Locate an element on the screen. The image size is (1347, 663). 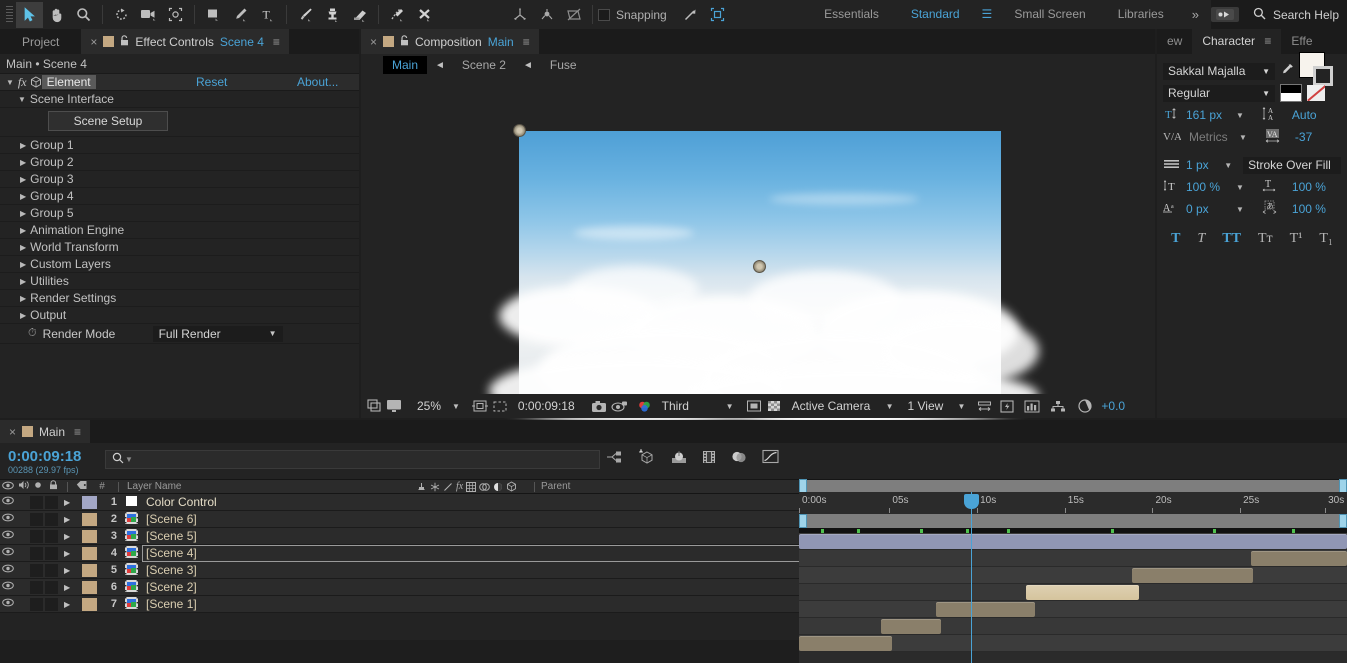
kerning-value: Metrics is located at coordinates (1211, 137).